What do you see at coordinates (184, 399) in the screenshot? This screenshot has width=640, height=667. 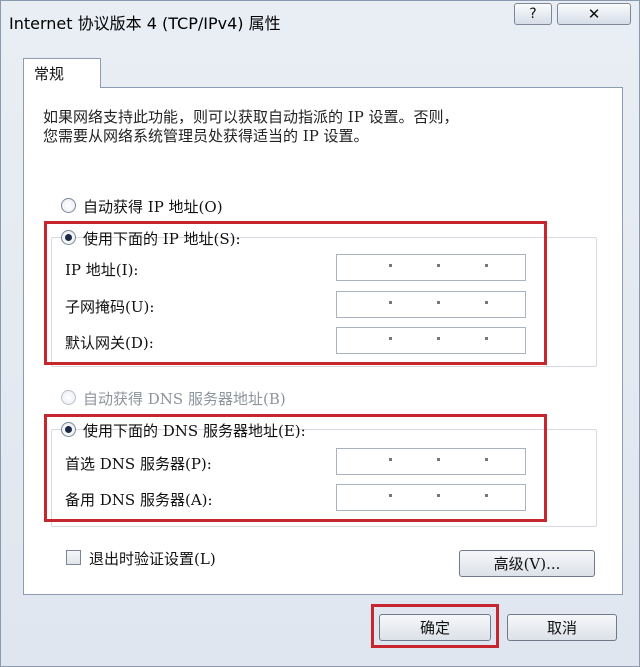 I see `auto-dns-label: 自动获得 DNS 服务器地址(B)` at bounding box center [184, 399].